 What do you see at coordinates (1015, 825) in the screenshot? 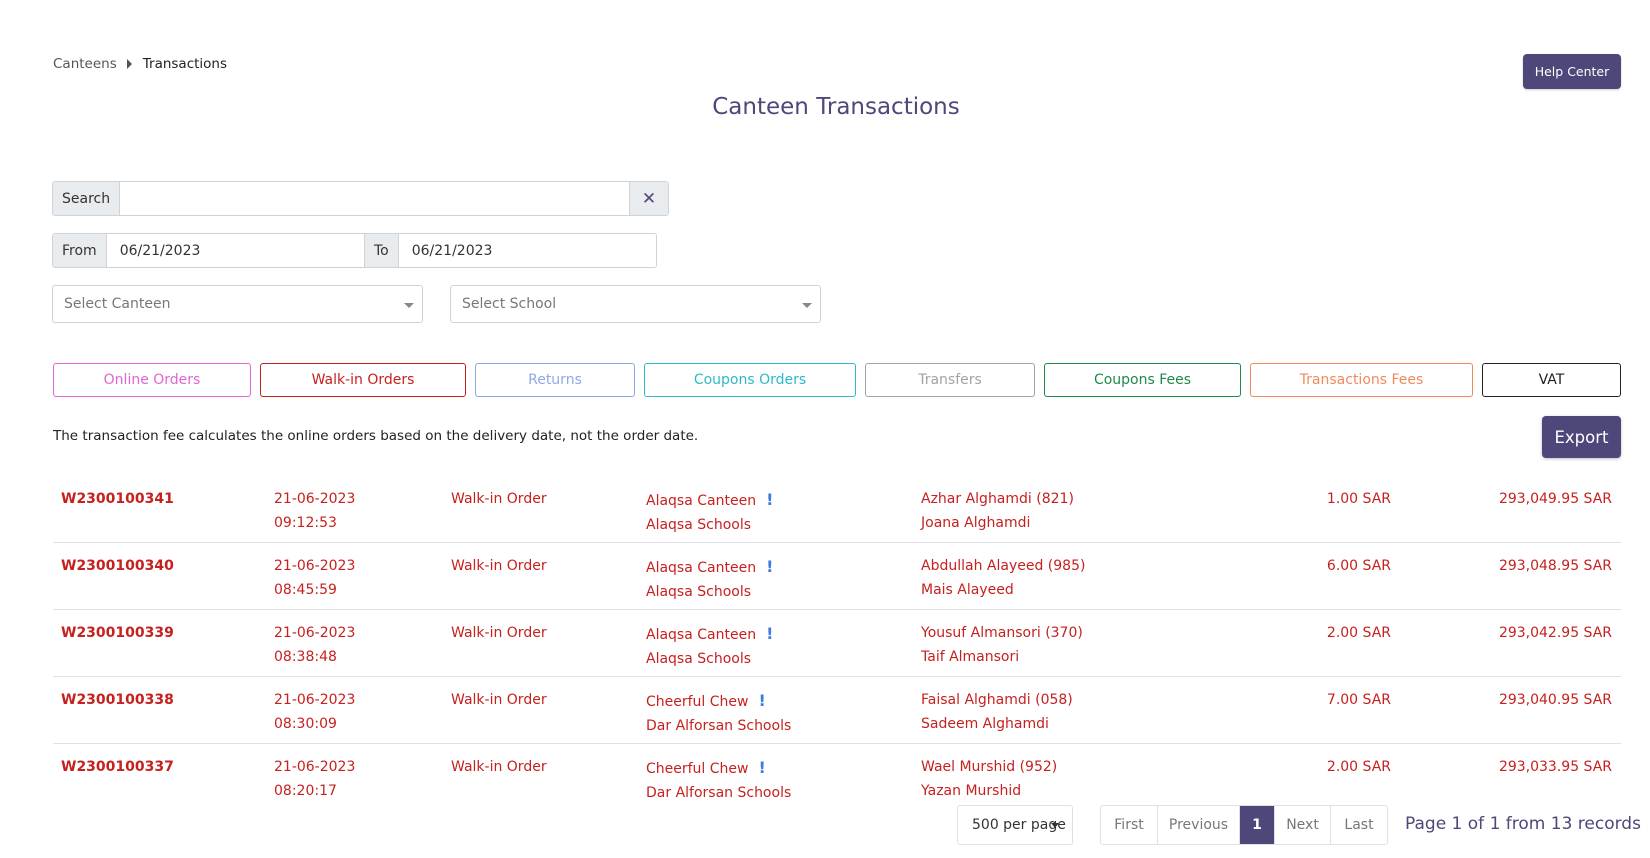
I see `per-page-dropdown: 500 per page` at bounding box center [1015, 825].